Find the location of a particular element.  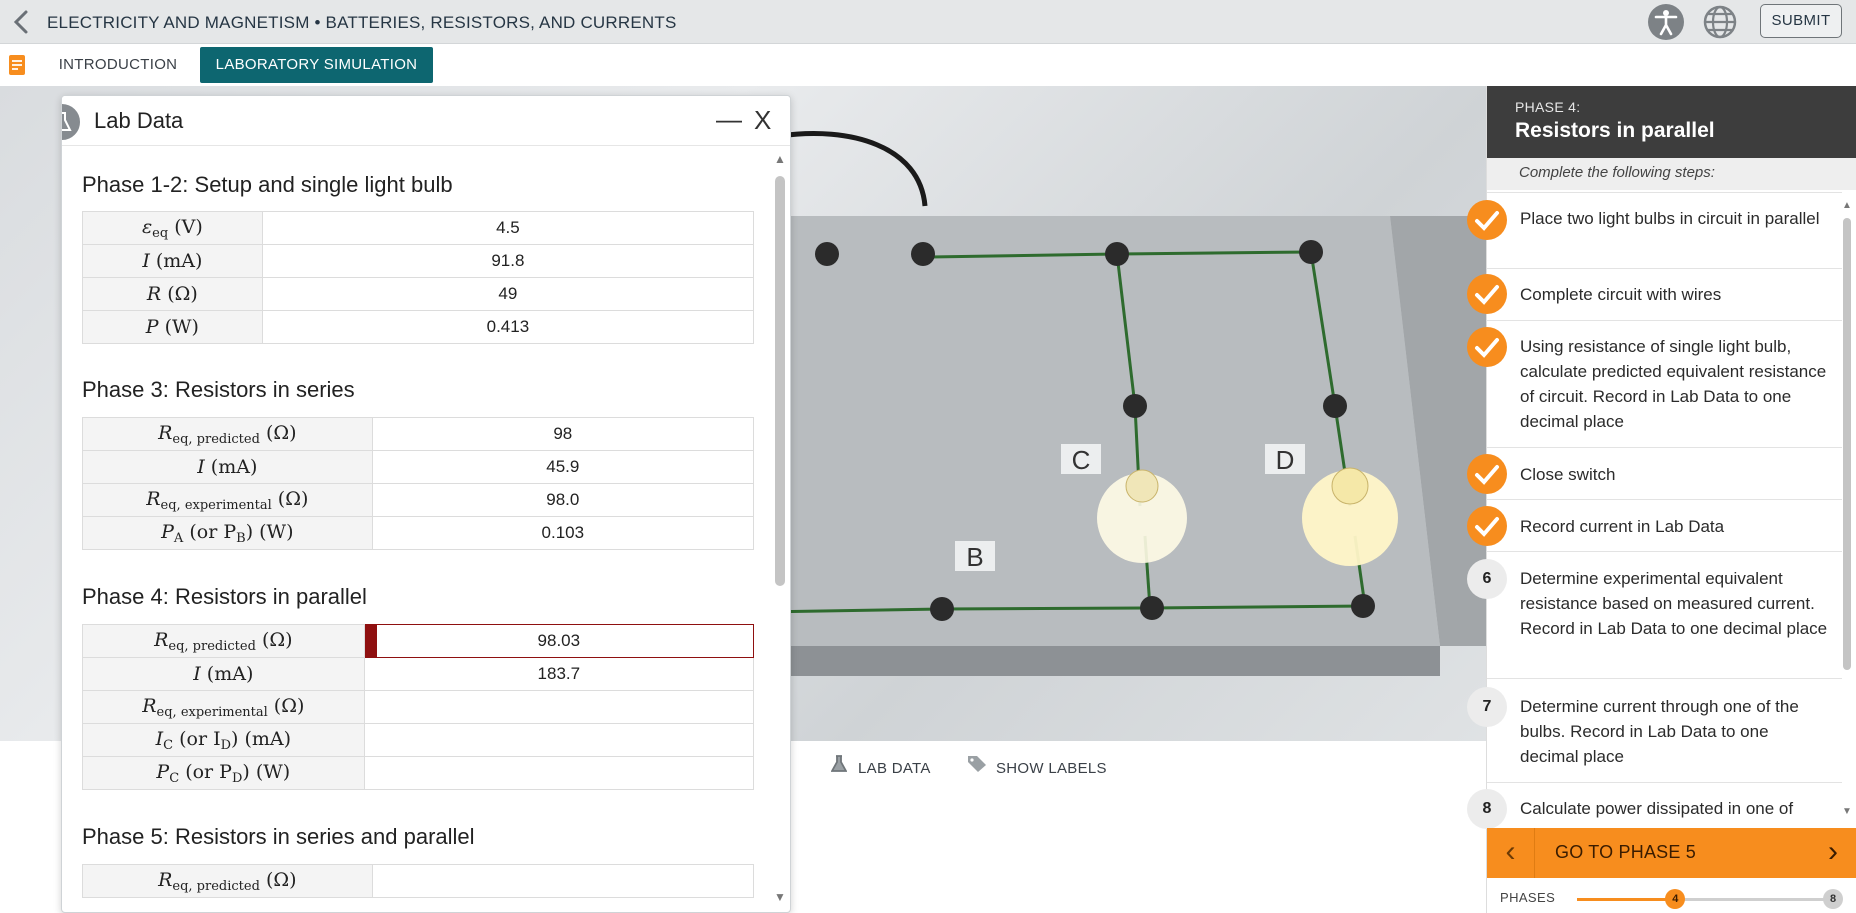

last-phase-indicator: 8 is located at coordinates (1833, 899).